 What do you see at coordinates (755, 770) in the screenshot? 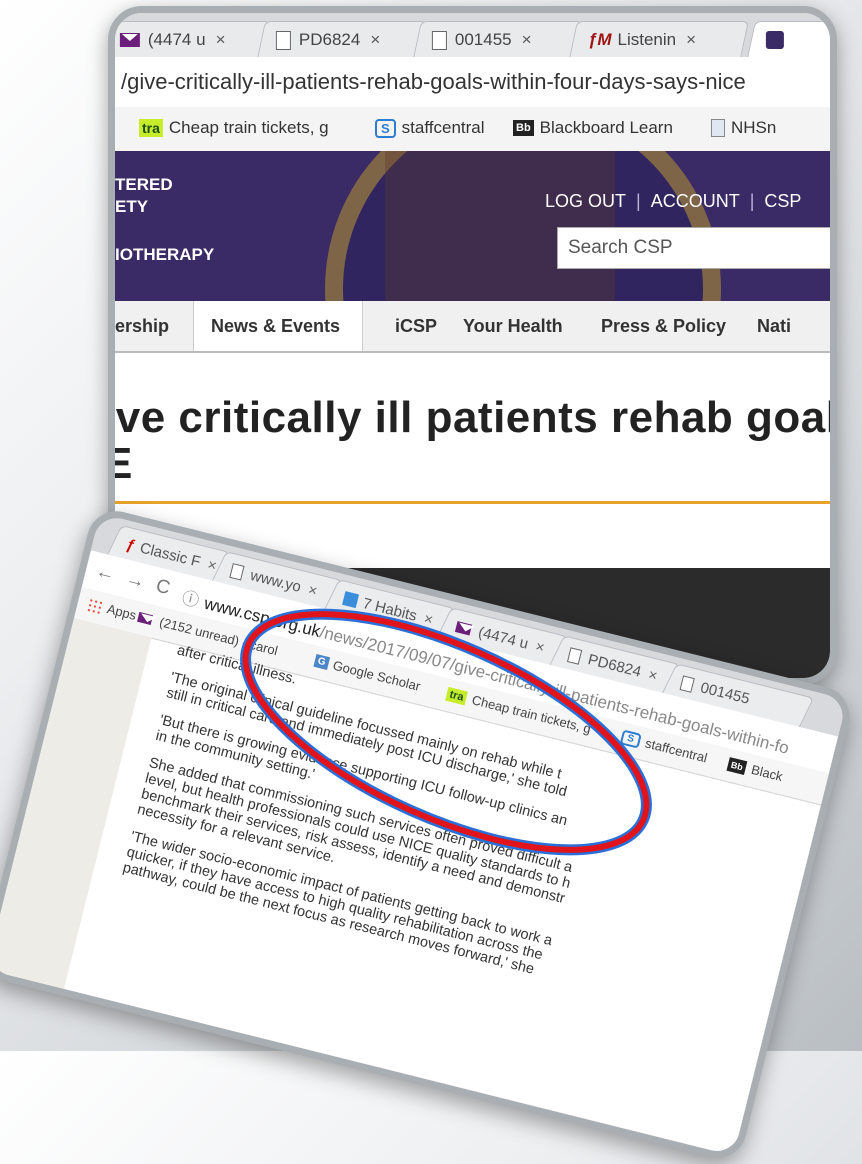
I see `bookmark-blackboard: Bb Black` at bounding box center [755, 770].